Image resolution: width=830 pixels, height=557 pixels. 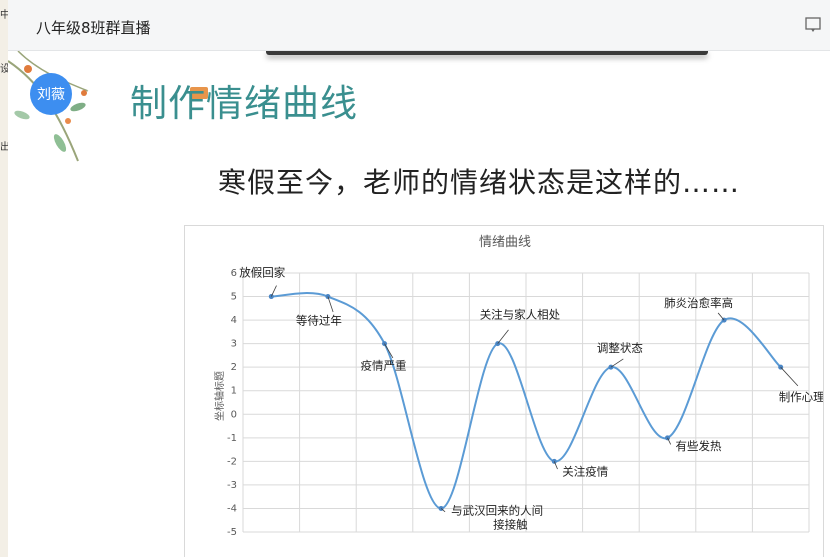 I want to click on strip-tag: 出, so click(x=4, y=147).